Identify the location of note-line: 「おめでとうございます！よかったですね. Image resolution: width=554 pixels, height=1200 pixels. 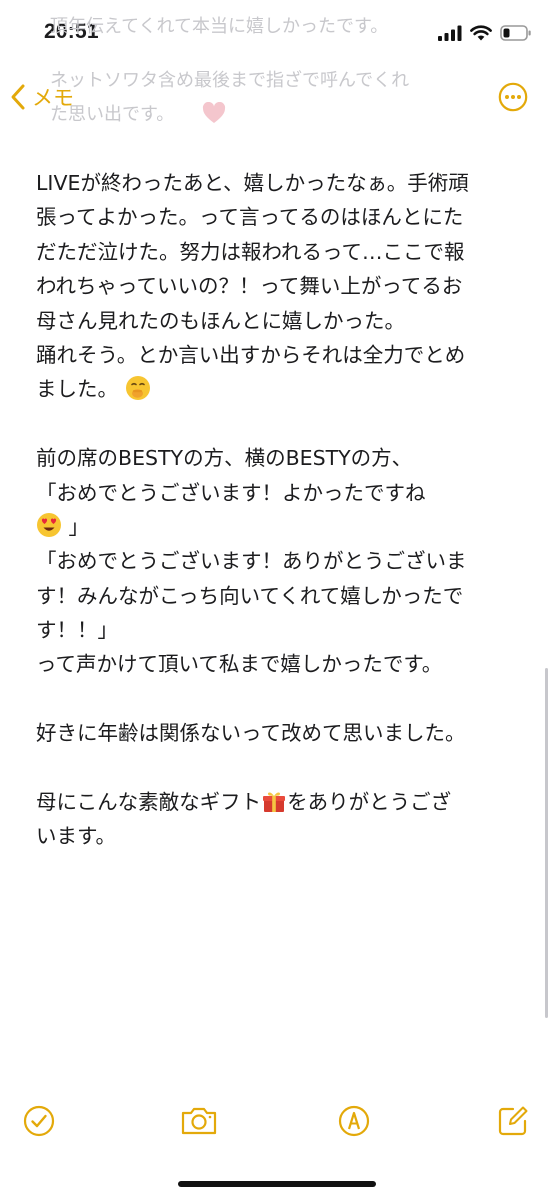
(231, 492).